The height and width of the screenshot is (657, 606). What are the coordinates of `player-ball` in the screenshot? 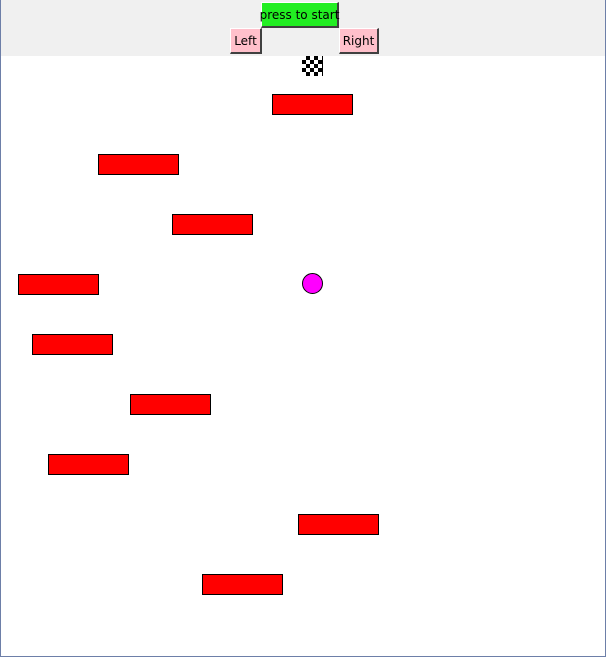 It's located at (312, 283).